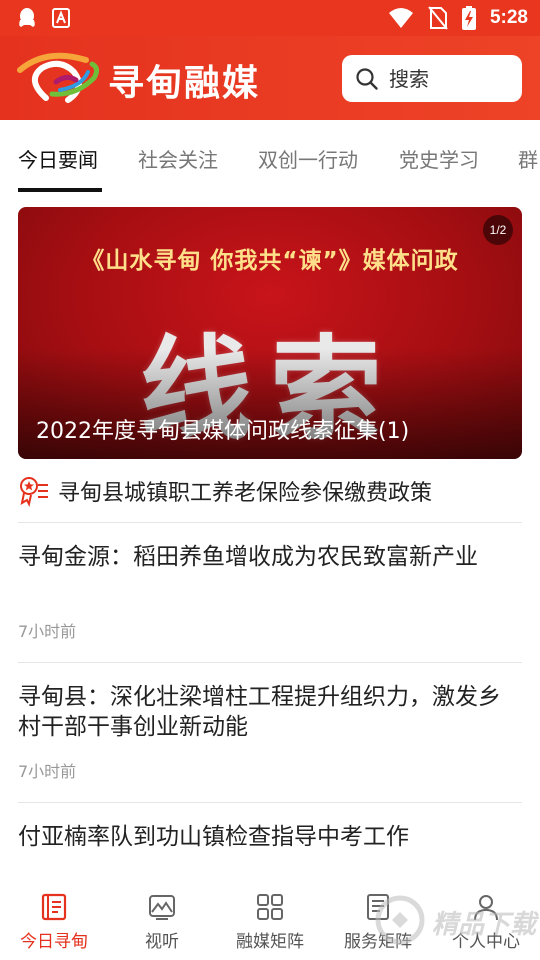 This screenshot has width=540, height=960. I want to click on banner-headline: 《山水寻甸 你我共“谏”》媒体问政, so click(270, 261).